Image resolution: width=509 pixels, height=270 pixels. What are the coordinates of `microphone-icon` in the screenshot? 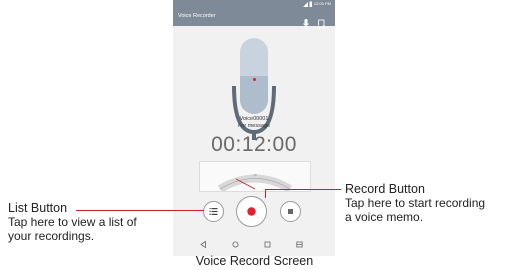 It's located at (306, 24).